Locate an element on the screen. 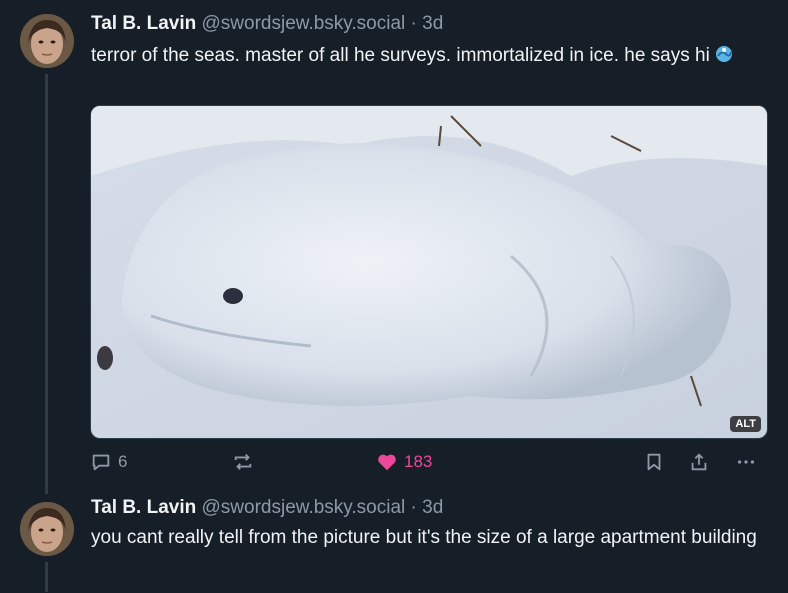 The height and width of the screenshot is (593, 788). share-button is located at coordinates (699, 462).